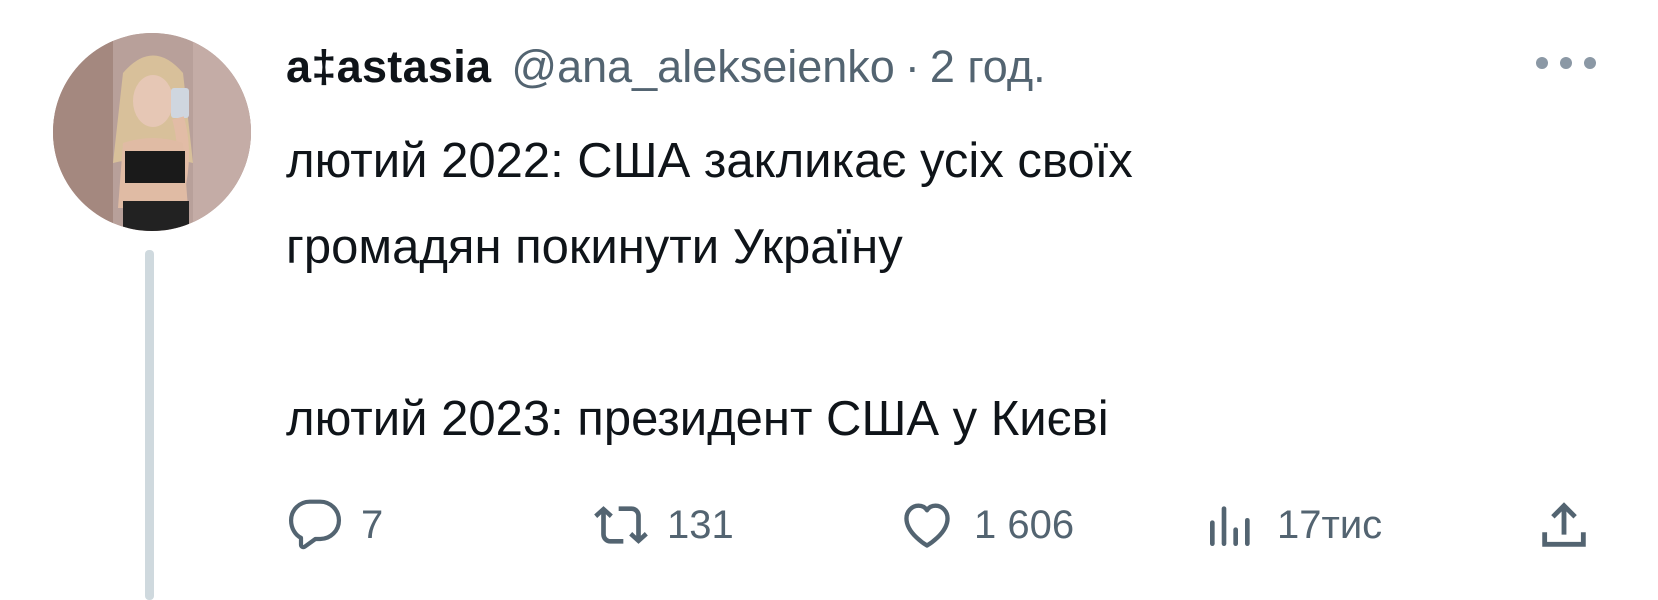 The height and width of the screenshot is (600, 1658). I want to click on tweet-header: a‡astasia @ana_alekseienko · 2 год., so click(666, 67).